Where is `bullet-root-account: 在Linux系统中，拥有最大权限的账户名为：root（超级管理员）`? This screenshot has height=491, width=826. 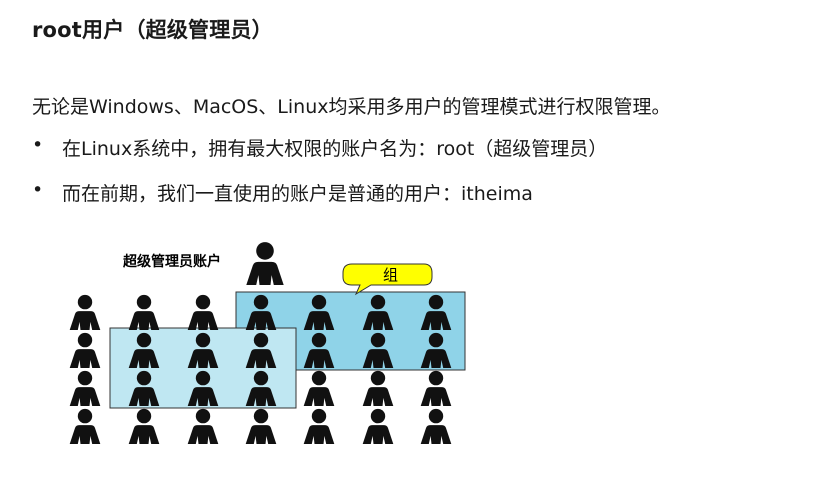 bullet-root-account: 在Linux系统中，拥有最大权限的账户名为：root（超级管理员） is located at coordinates (335, 149).